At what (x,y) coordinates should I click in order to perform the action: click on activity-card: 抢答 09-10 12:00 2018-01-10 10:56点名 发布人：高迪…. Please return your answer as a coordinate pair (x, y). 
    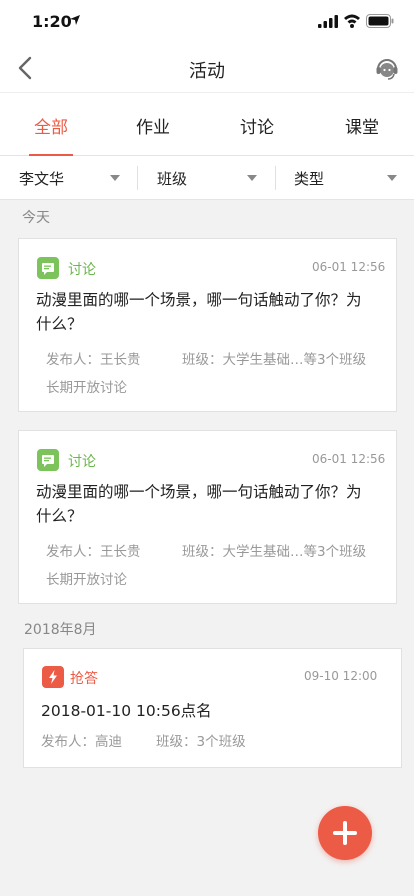
    Looking at the image, I should click on (212, 708).